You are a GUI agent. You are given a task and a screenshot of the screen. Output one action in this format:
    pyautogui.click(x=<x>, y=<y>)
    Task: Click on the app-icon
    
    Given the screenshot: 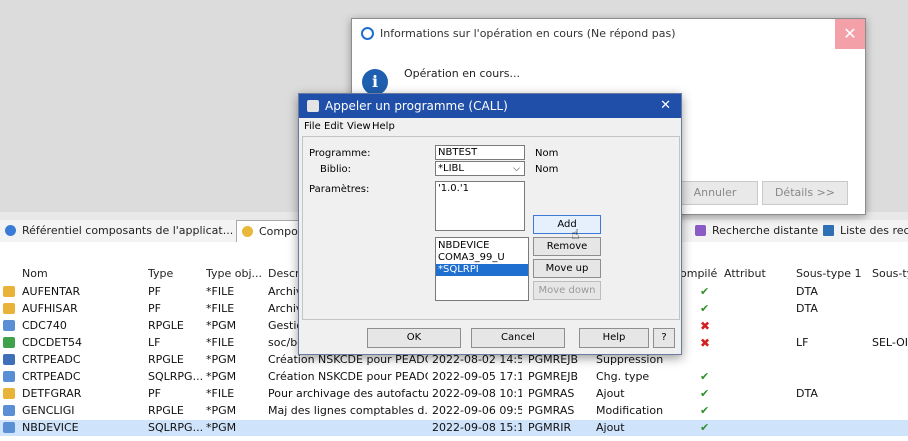 What is the action you would take?
    pyautogui.click(x=367, y=33)
    